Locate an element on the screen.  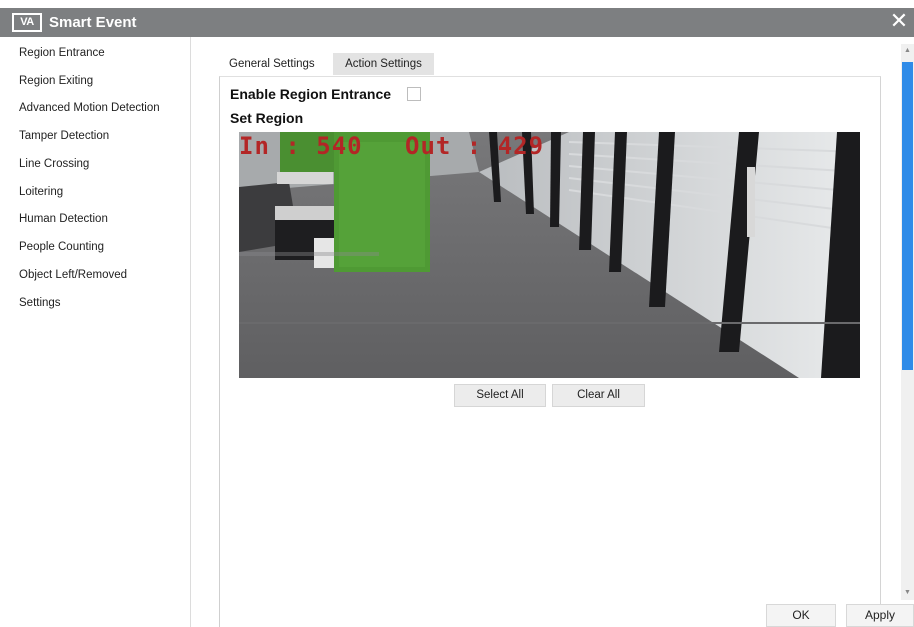
tab-action-settings: Action Settings is located at coordinates (383, 64).